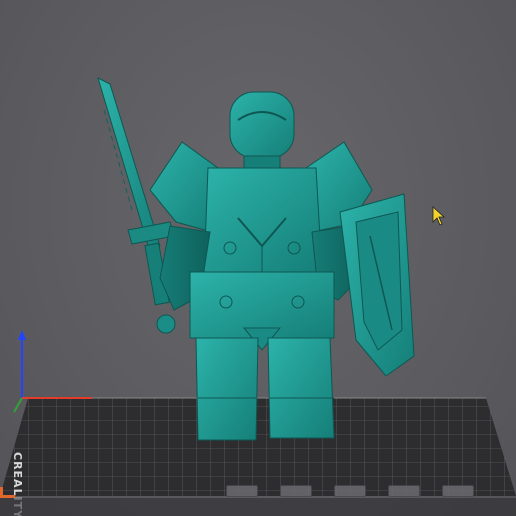  I want to click on rotate-view-button, so click(296, 491).